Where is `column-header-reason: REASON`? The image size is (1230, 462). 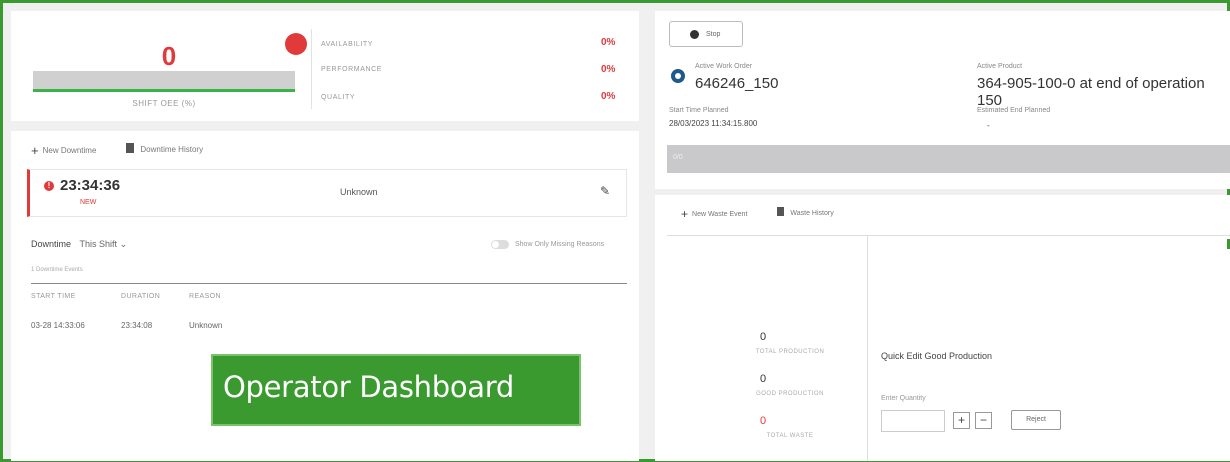
column-header-reason: REASON is located at coordinates (205, 296).